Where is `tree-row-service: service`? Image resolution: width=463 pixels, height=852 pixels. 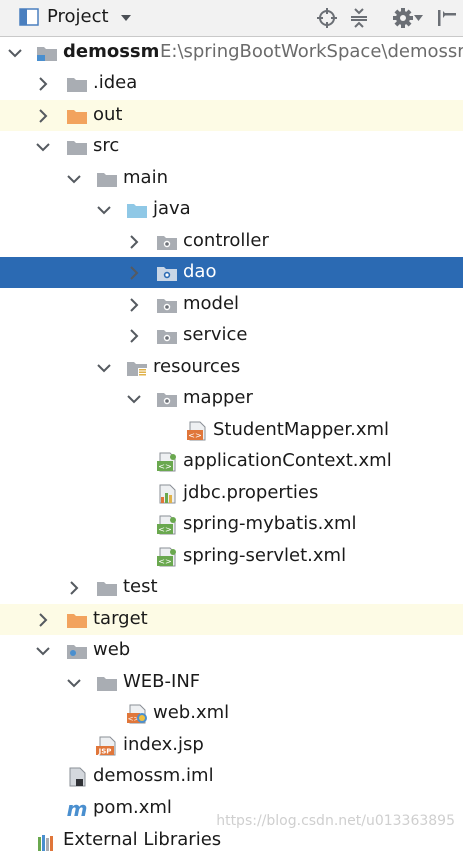 tree-row-service: service is located at coordinates (231, 335).